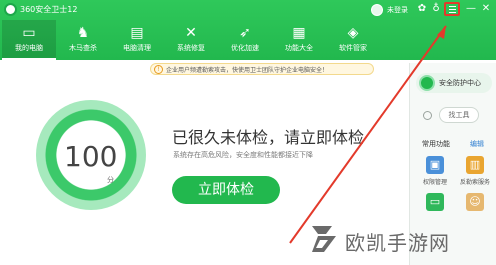 The image size is (496, 265). I want to click on tool-monitor: ▭, so click(435, 202).